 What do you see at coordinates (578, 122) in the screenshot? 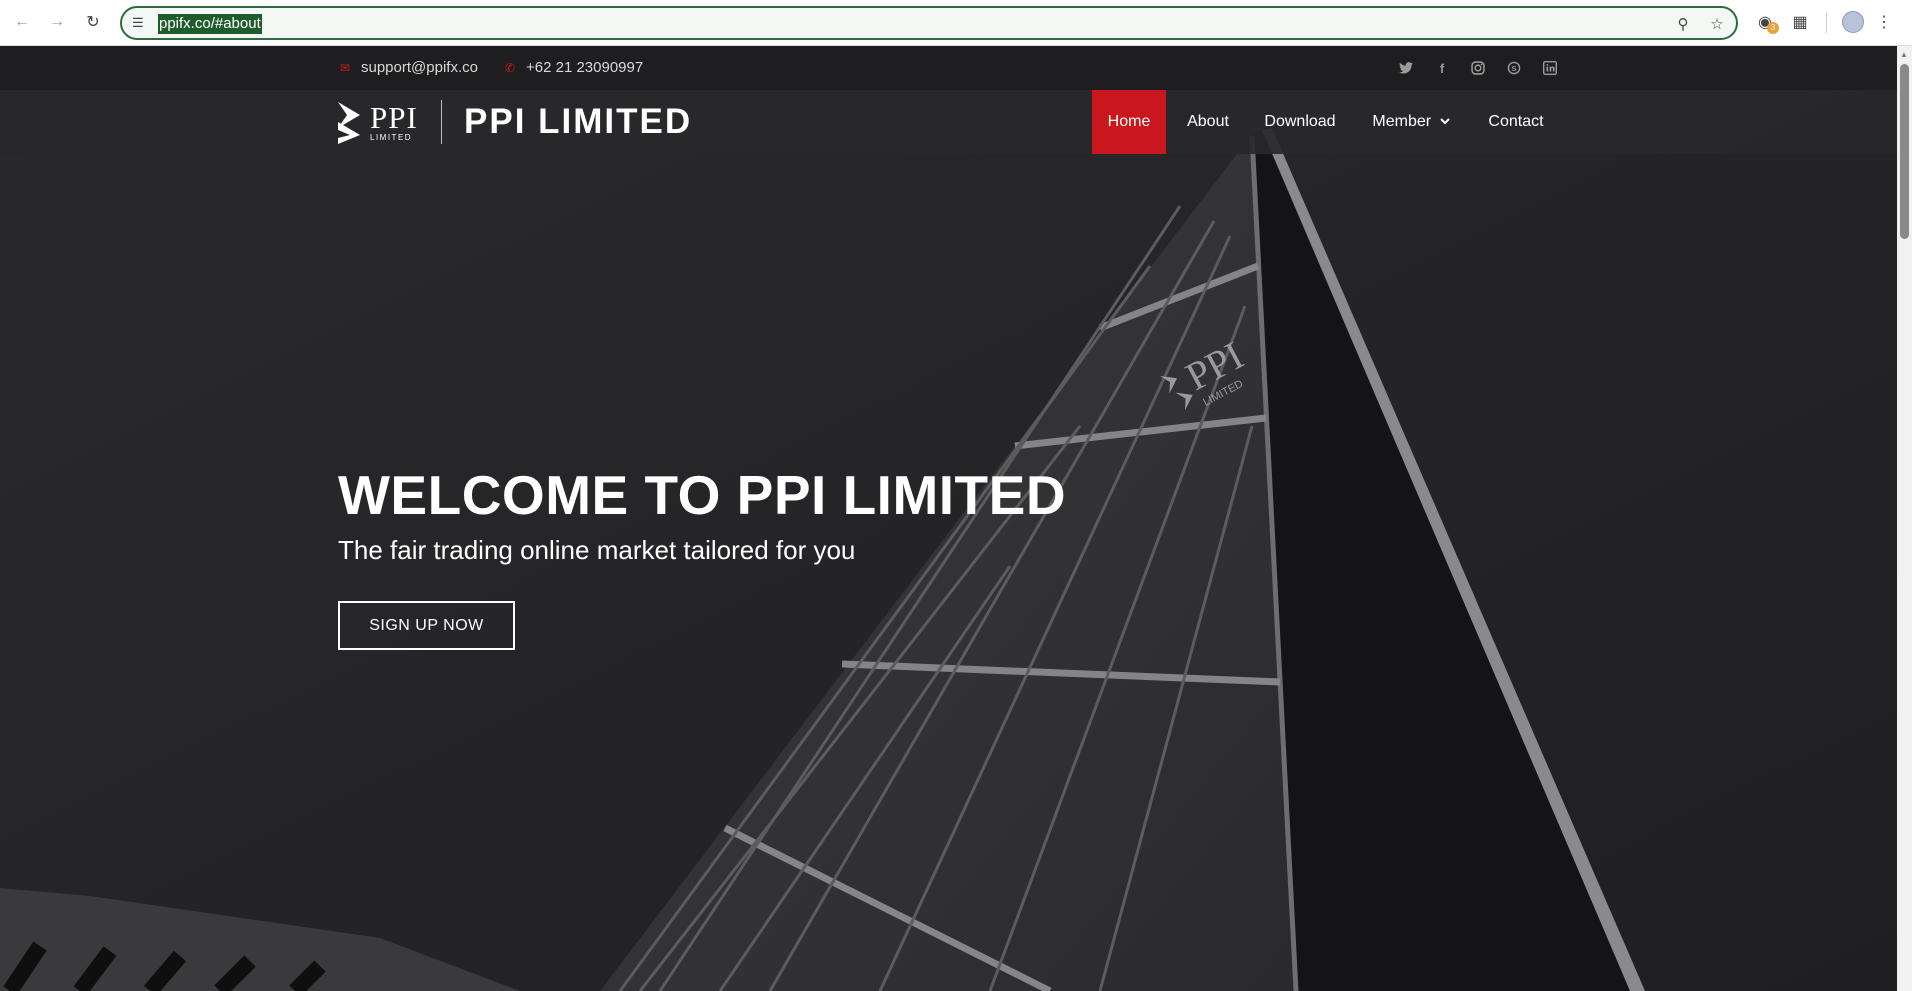
I see `brand-name: PPI LIMITED` at bounding box center [578, 122].